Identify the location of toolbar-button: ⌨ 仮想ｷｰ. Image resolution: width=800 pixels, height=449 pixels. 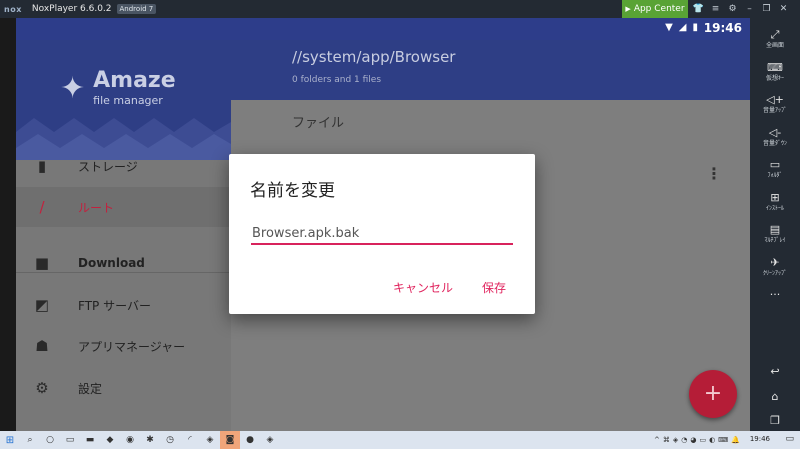
(775, 77).